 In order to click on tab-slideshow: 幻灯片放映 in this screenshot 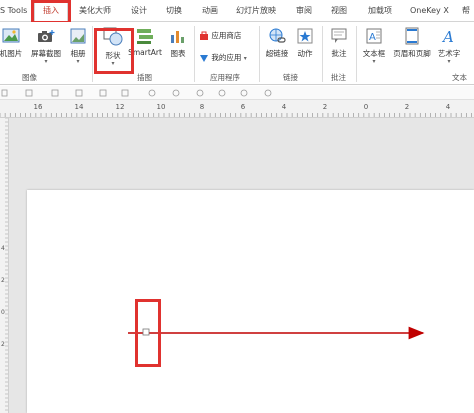, I will do `click(256, 11)`.